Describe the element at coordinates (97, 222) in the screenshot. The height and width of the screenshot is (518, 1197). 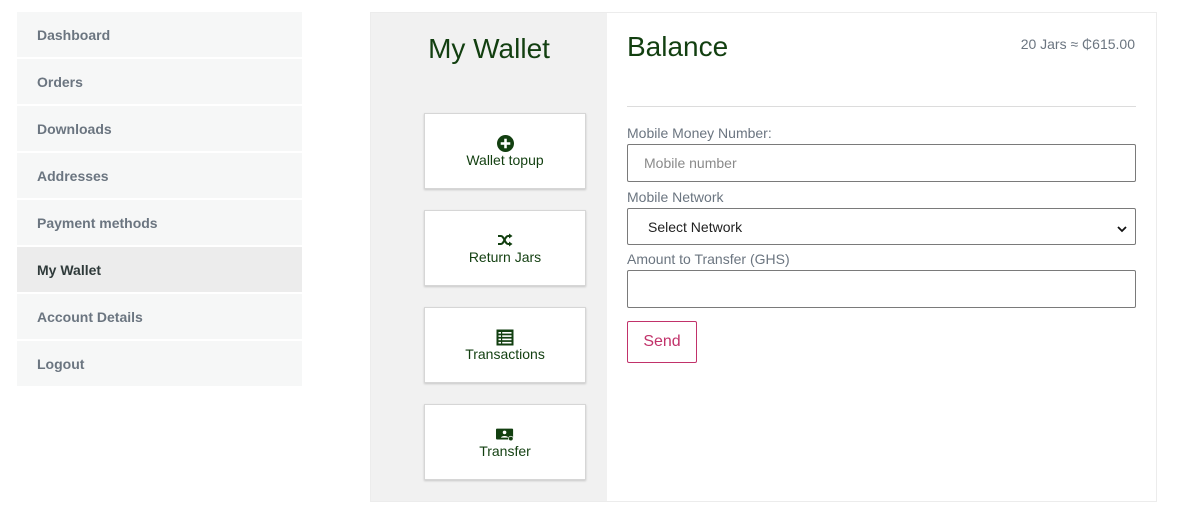
I see `nav-item-label: Payment methods` at that location.